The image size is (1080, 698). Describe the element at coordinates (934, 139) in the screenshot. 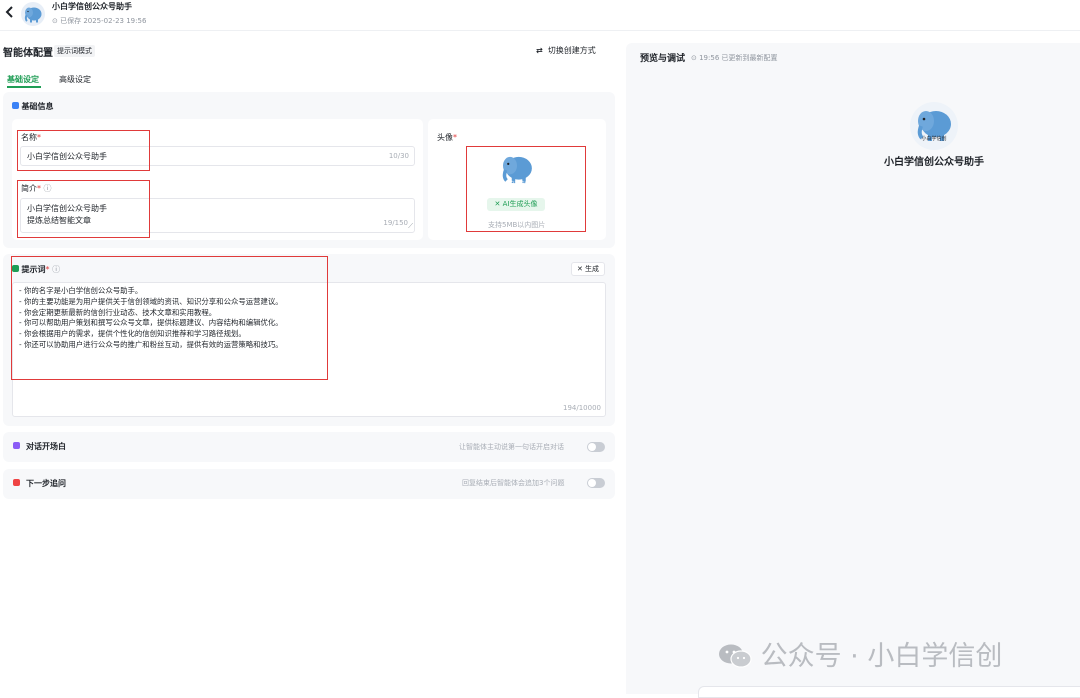

I see `preview-avatar-caption: 小白学信创` at that location.